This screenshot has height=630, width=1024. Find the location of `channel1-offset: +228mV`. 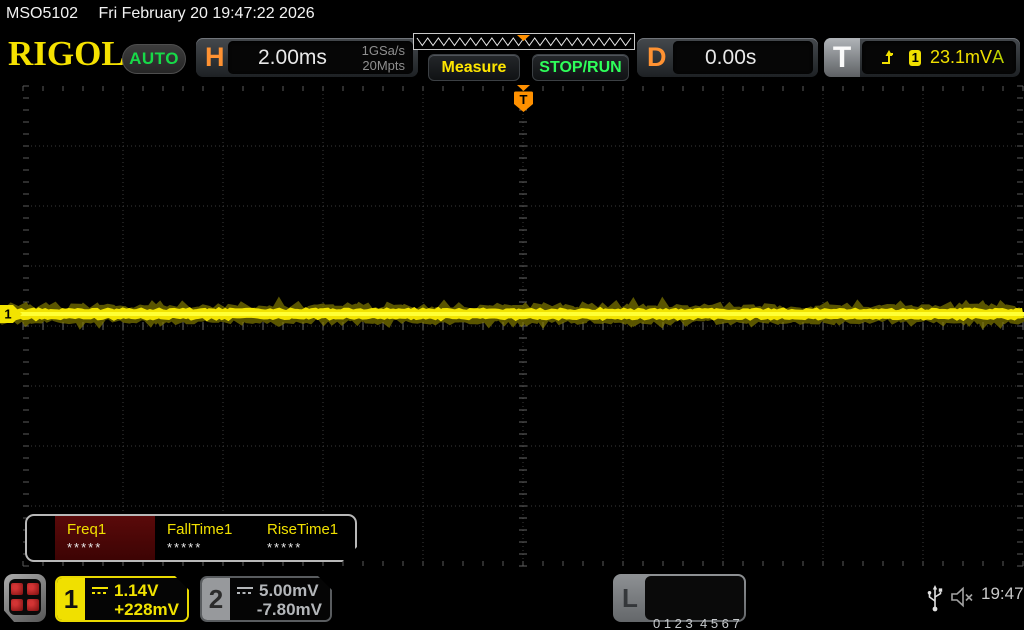

channel1-offset: +228mV is located at coordinates (146, 609).